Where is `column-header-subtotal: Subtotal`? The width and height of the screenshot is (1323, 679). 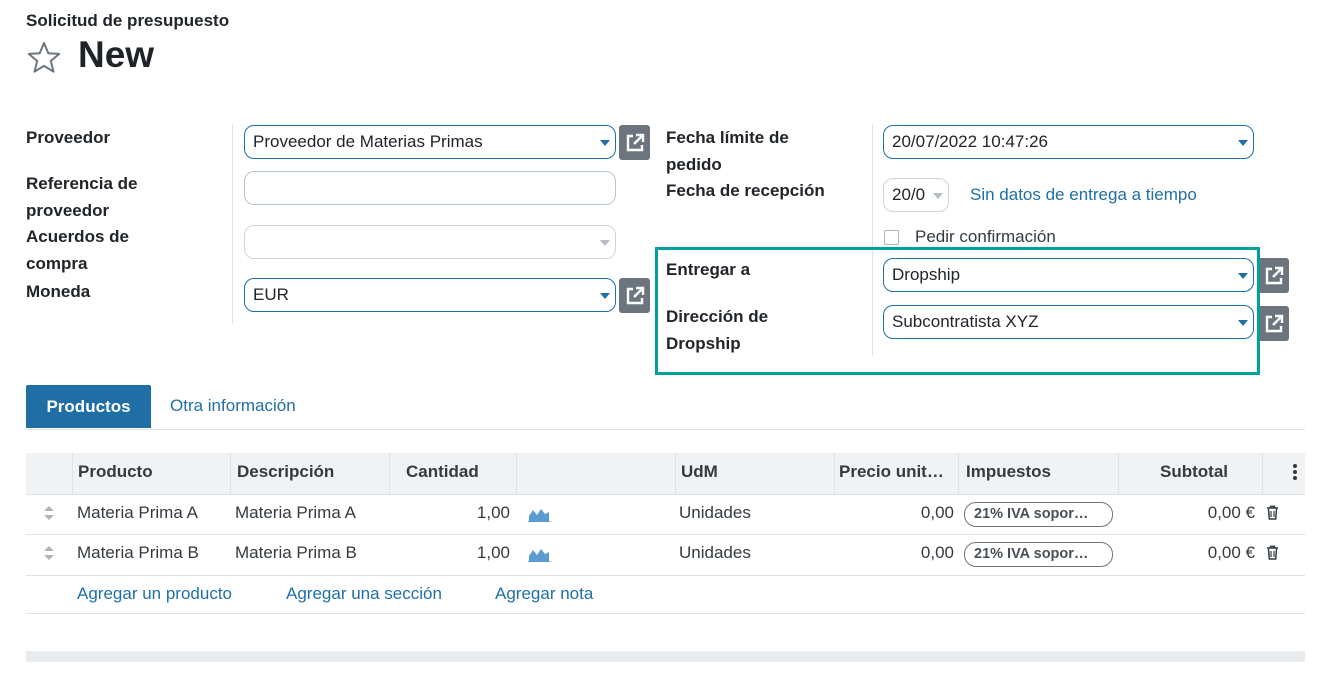
column-header-subtotal: Subtotal is located at coordinates (1194, 472).